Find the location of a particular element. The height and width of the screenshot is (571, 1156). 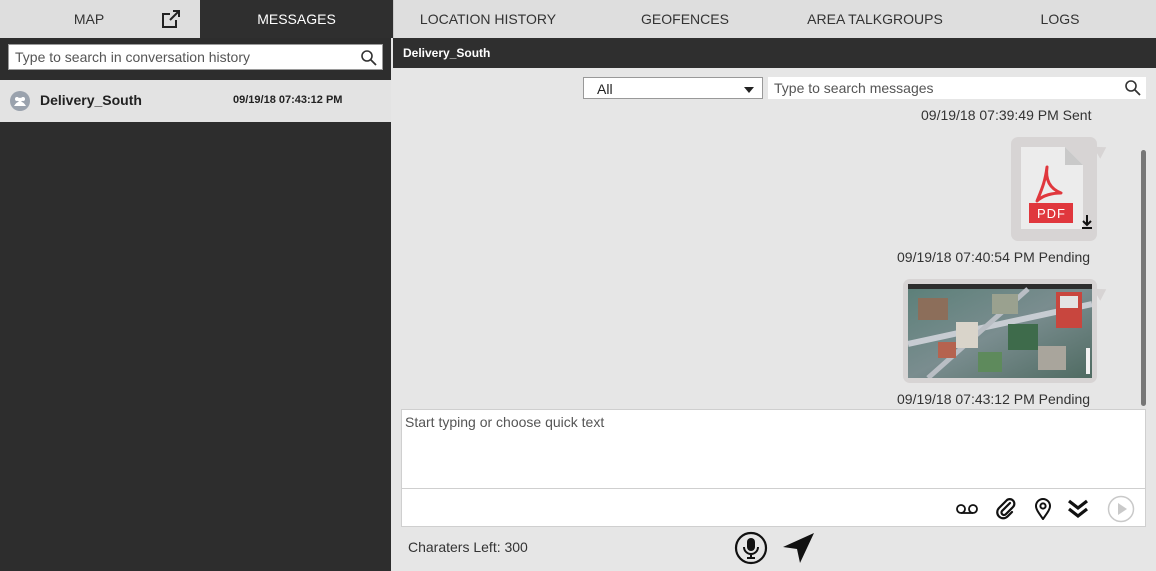

microphone-icon is located at coordinates (751, 548).